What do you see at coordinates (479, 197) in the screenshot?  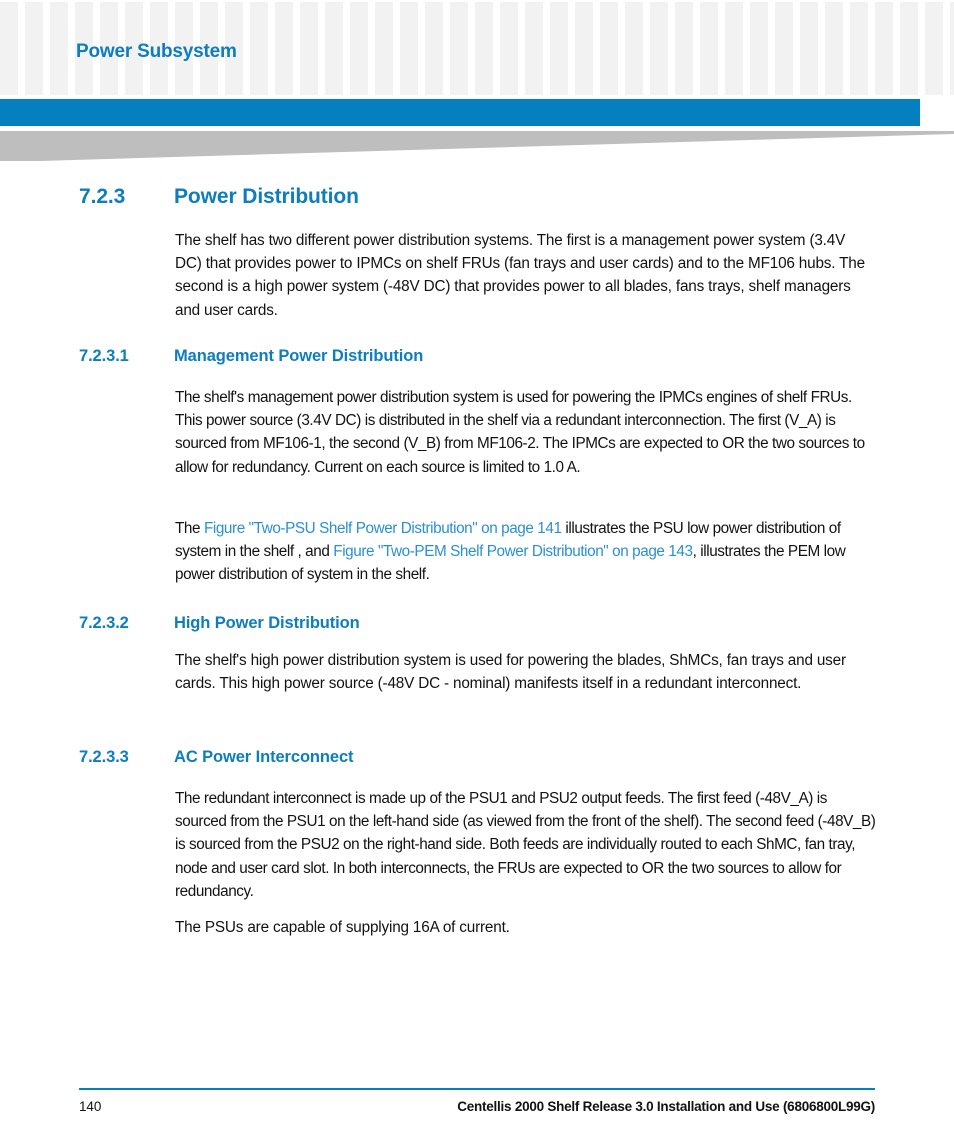 I see `heading-7-2-3: 7.2.3 Power Distribution` at bounding box center [479, 197].